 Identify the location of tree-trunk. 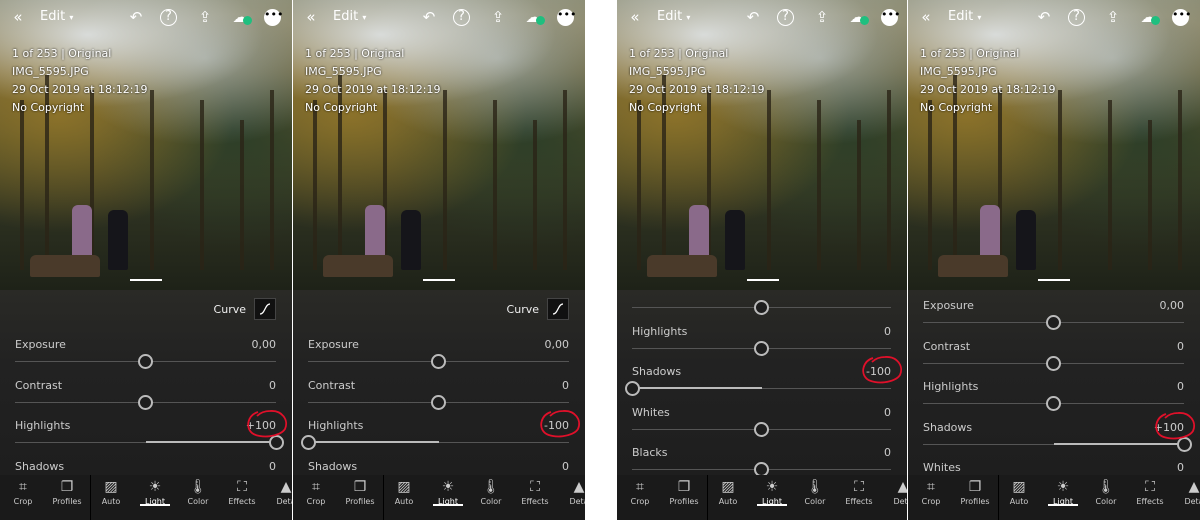
(1150, 195).